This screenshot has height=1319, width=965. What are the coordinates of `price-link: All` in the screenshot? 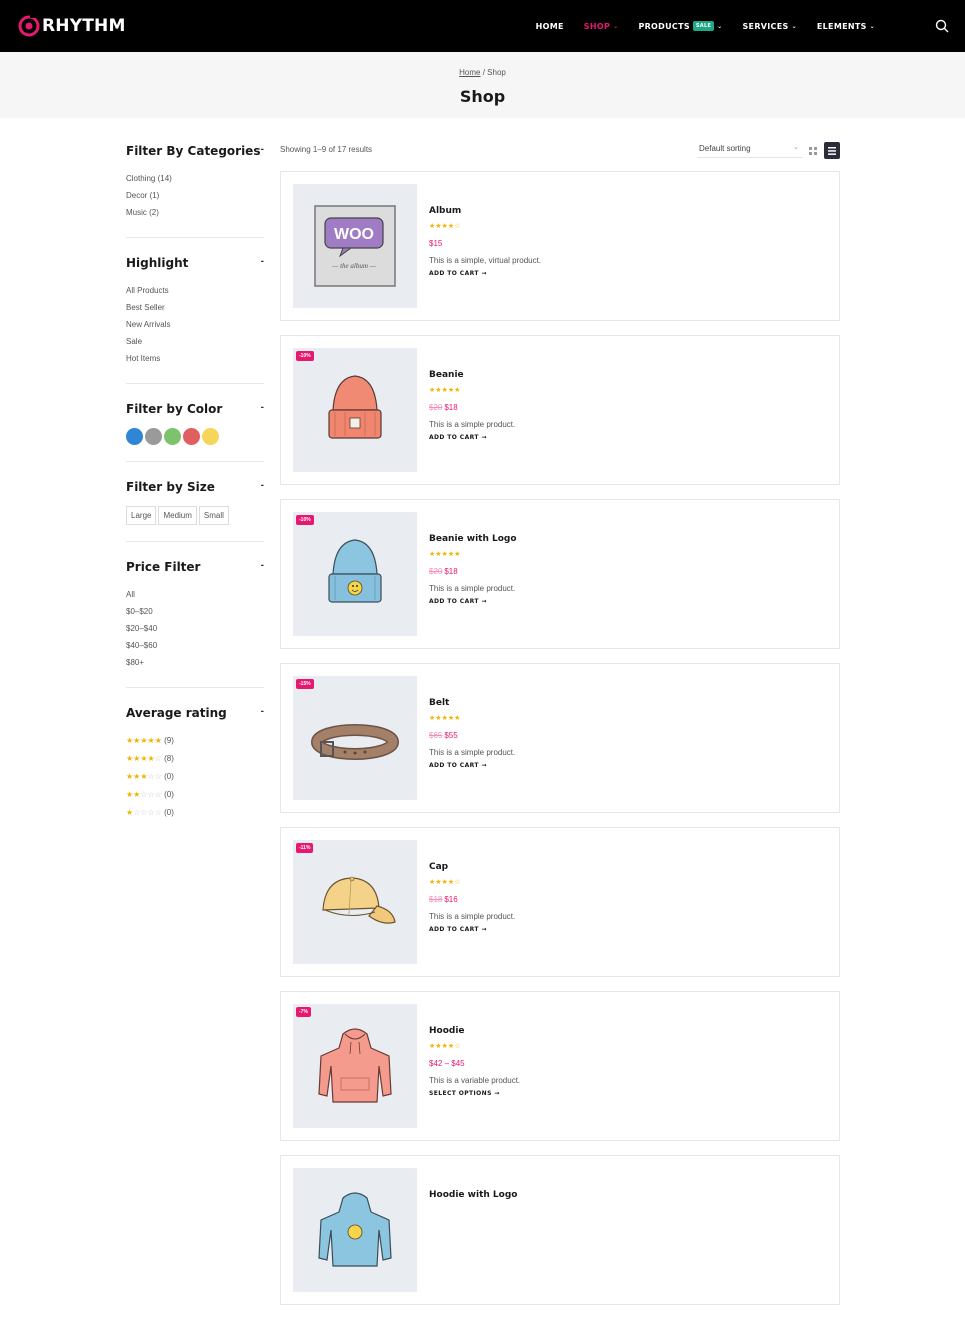 It's located at (195, 594).